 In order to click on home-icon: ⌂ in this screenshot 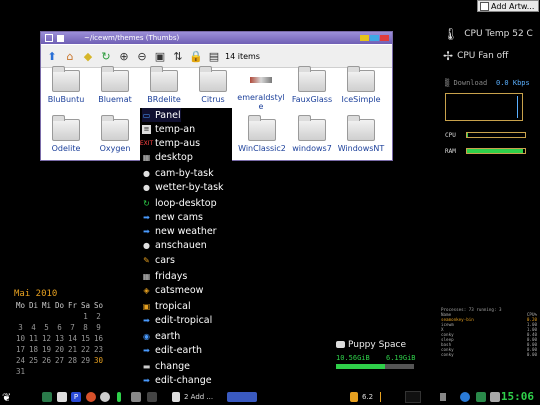, I will do `click(70, 56)`.